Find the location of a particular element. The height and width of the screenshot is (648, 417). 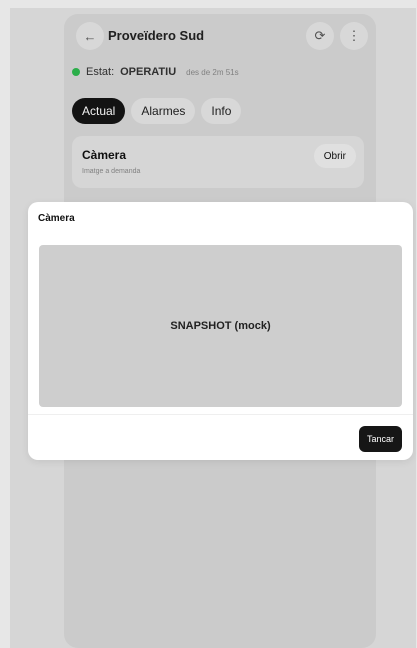

close-modal-button: Tancar is located at coordinates (380, 439).